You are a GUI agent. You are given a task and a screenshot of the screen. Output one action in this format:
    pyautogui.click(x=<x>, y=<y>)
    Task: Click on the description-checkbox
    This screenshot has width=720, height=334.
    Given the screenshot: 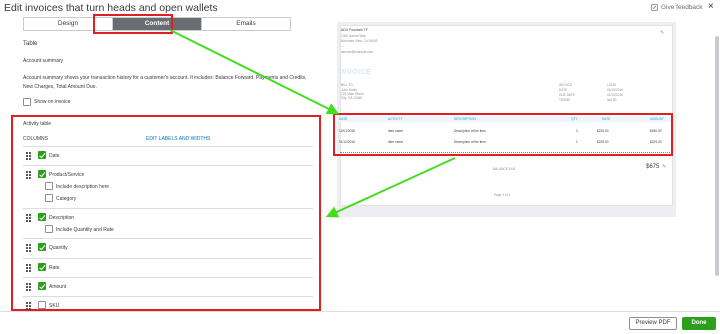 What is the action you would take?
    pyautogui.click(x=42, y=217)
    